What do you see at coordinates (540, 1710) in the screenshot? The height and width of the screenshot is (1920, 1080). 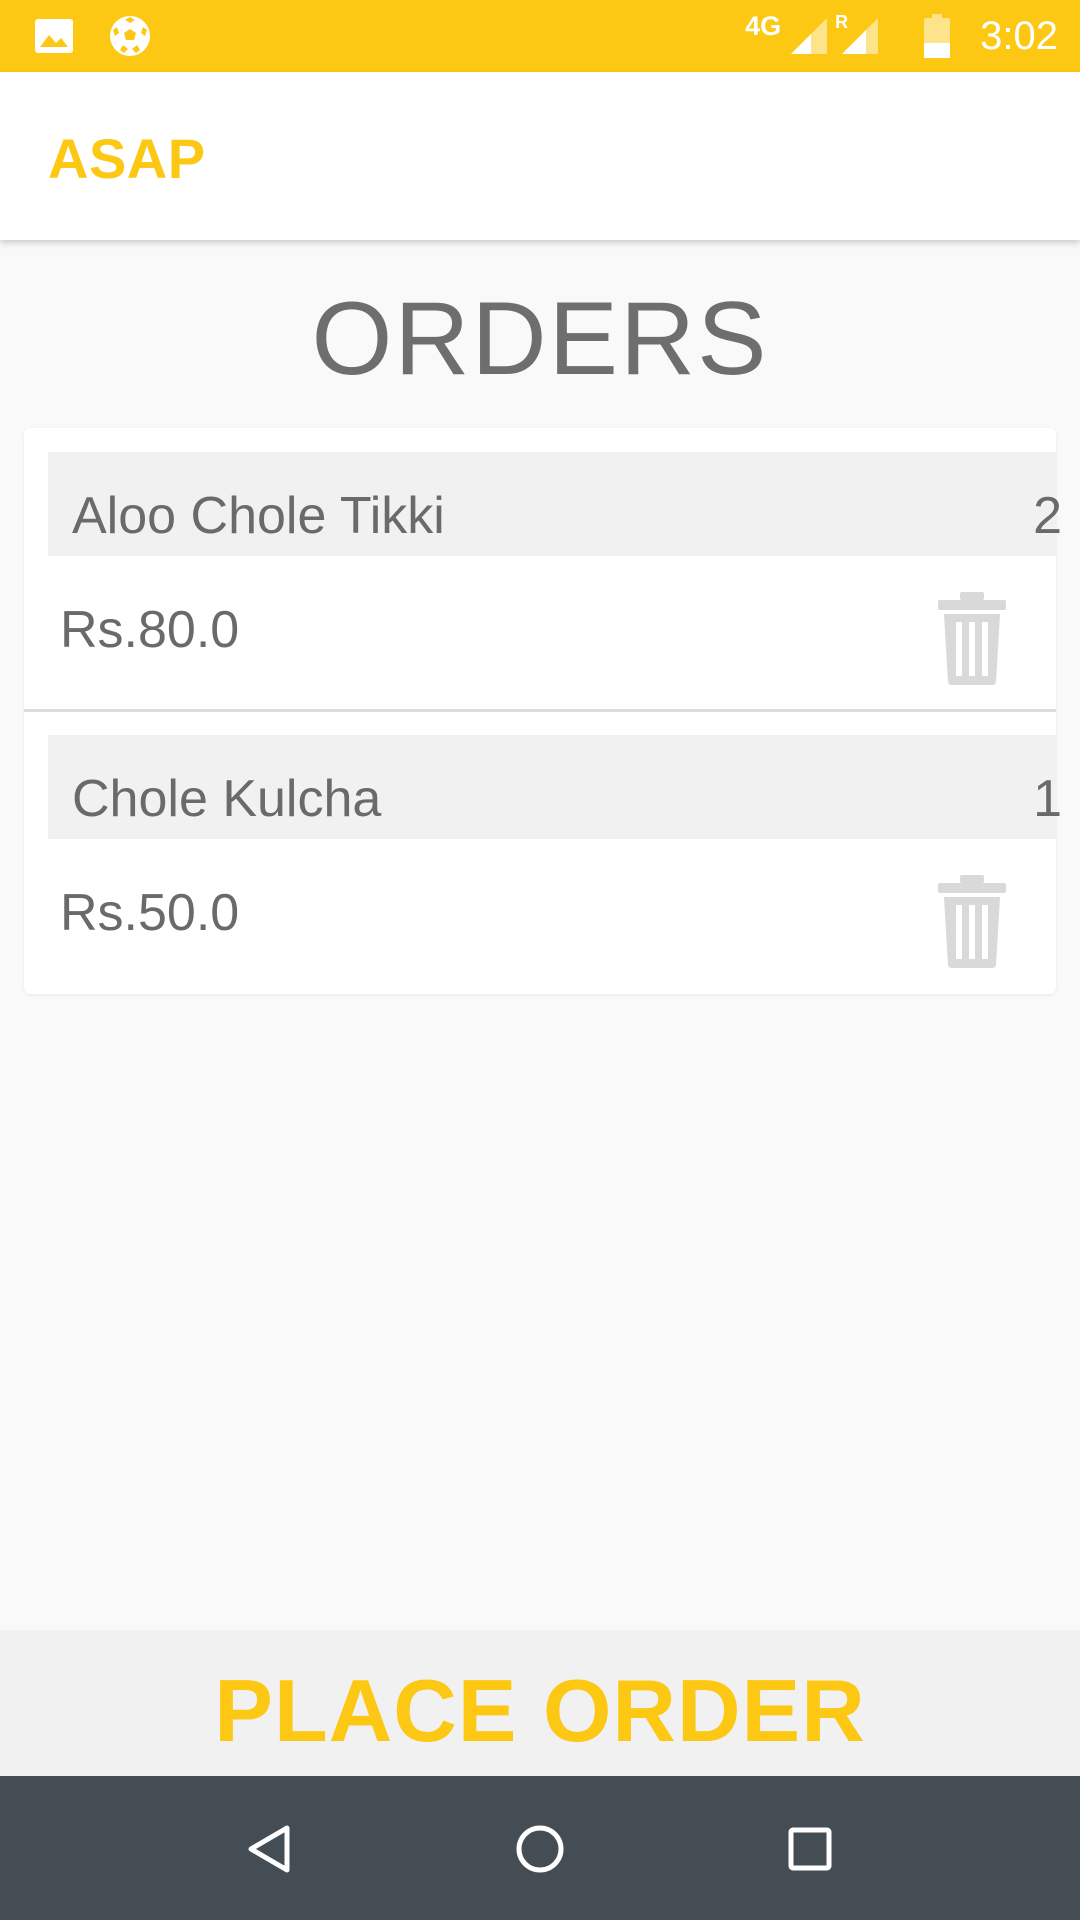 I see `place-order-label: PLACE ORDER` at bounding box center [540, 1710].